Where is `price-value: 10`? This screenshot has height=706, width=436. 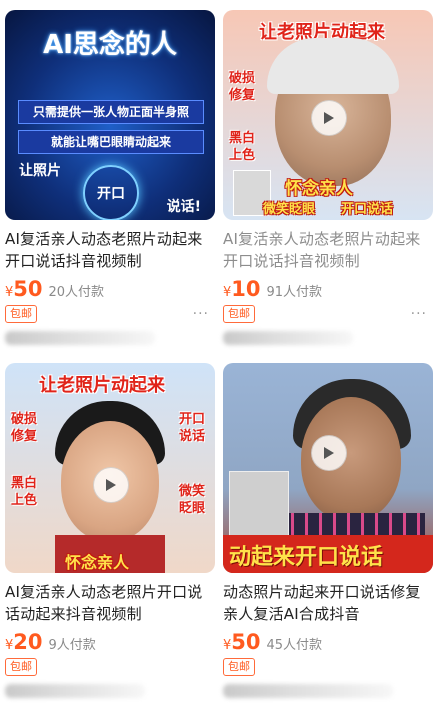 price-value: 10 is located at coordinates (246, 289).